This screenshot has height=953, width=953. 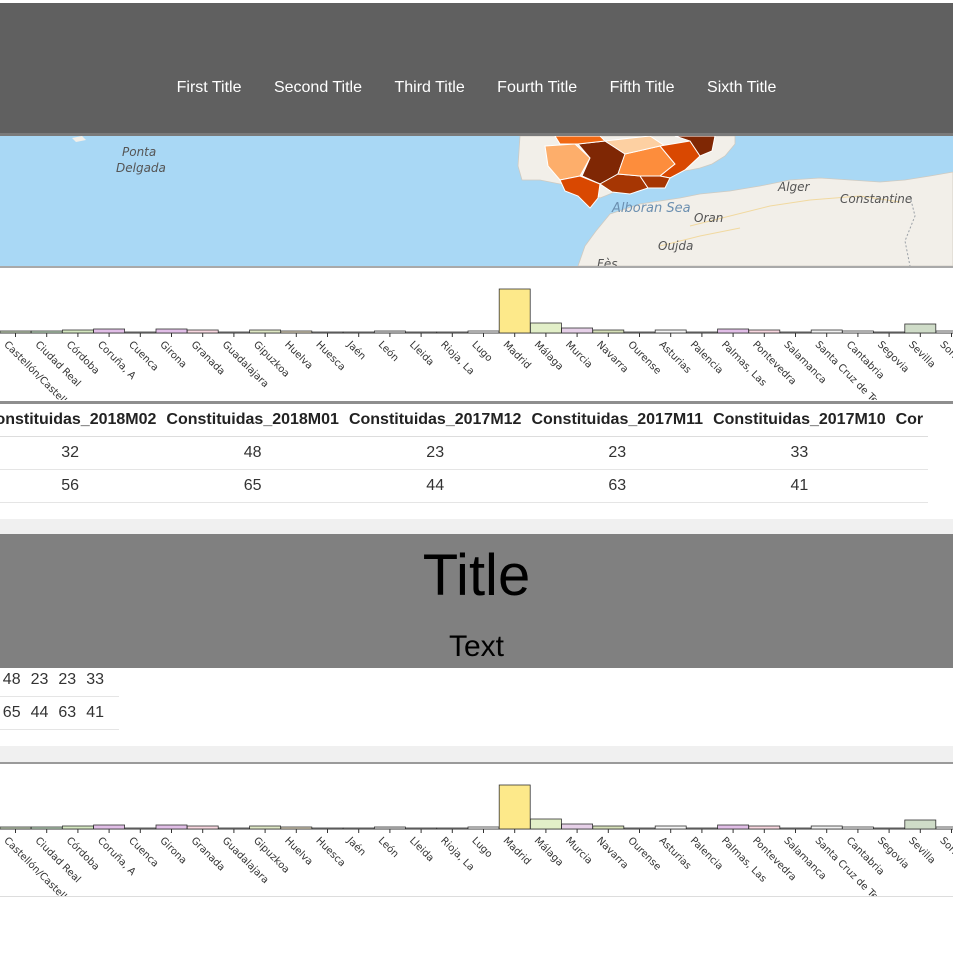 What do you see at coordinates (549, 356) in the screenshot?
I see `x-tick-label: Málaga` at bounding box center [549, 356].